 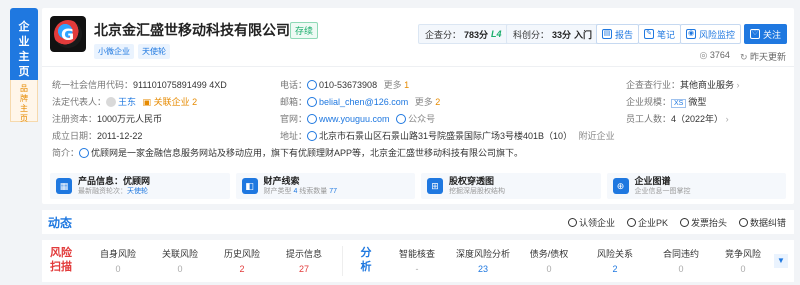 I want to click on quick-card-product: ▦ 产品信息：优顾网 最新融资轮次：天使轮, so click(x=140, y=186).